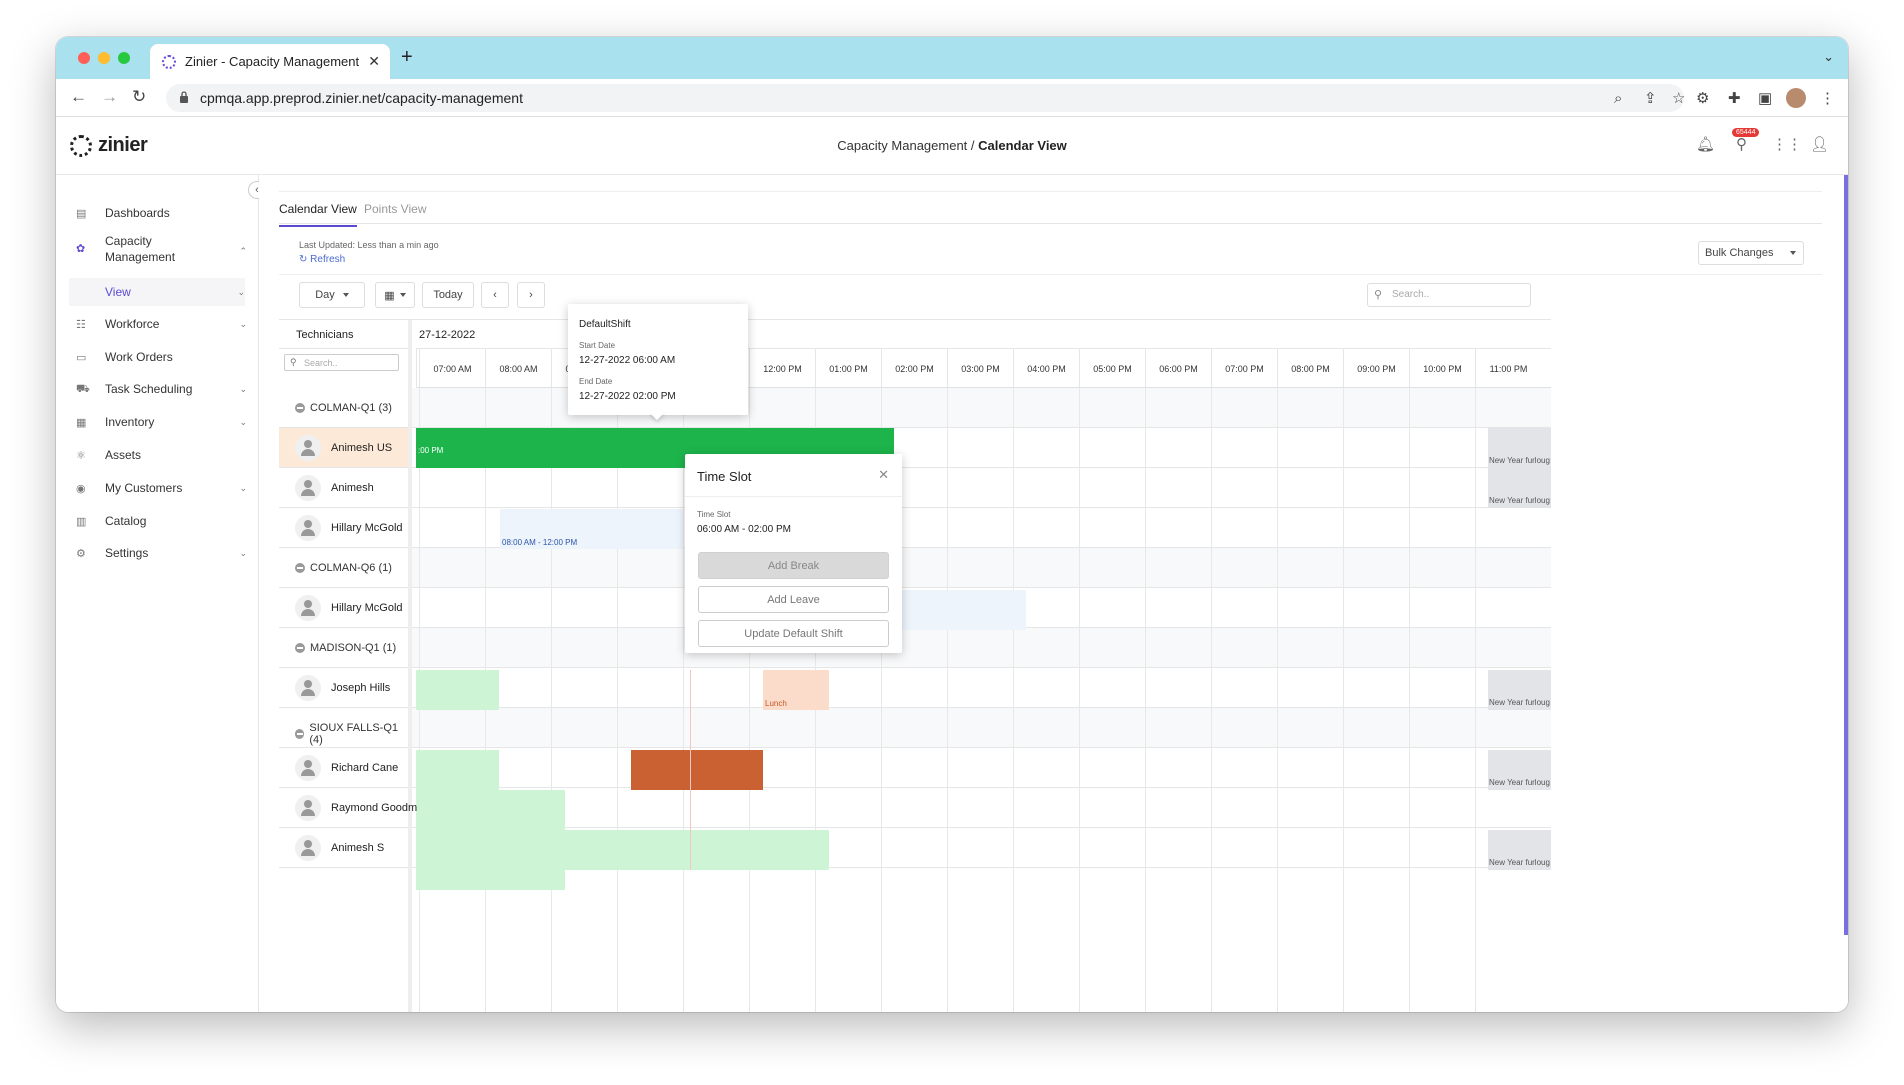 This screenshot has width=1904, height=1085. What do you see at coordinates (361, 688) in the screenshot?
I see `technician-name: Joseph Hills` at bounding box center [361, 688].